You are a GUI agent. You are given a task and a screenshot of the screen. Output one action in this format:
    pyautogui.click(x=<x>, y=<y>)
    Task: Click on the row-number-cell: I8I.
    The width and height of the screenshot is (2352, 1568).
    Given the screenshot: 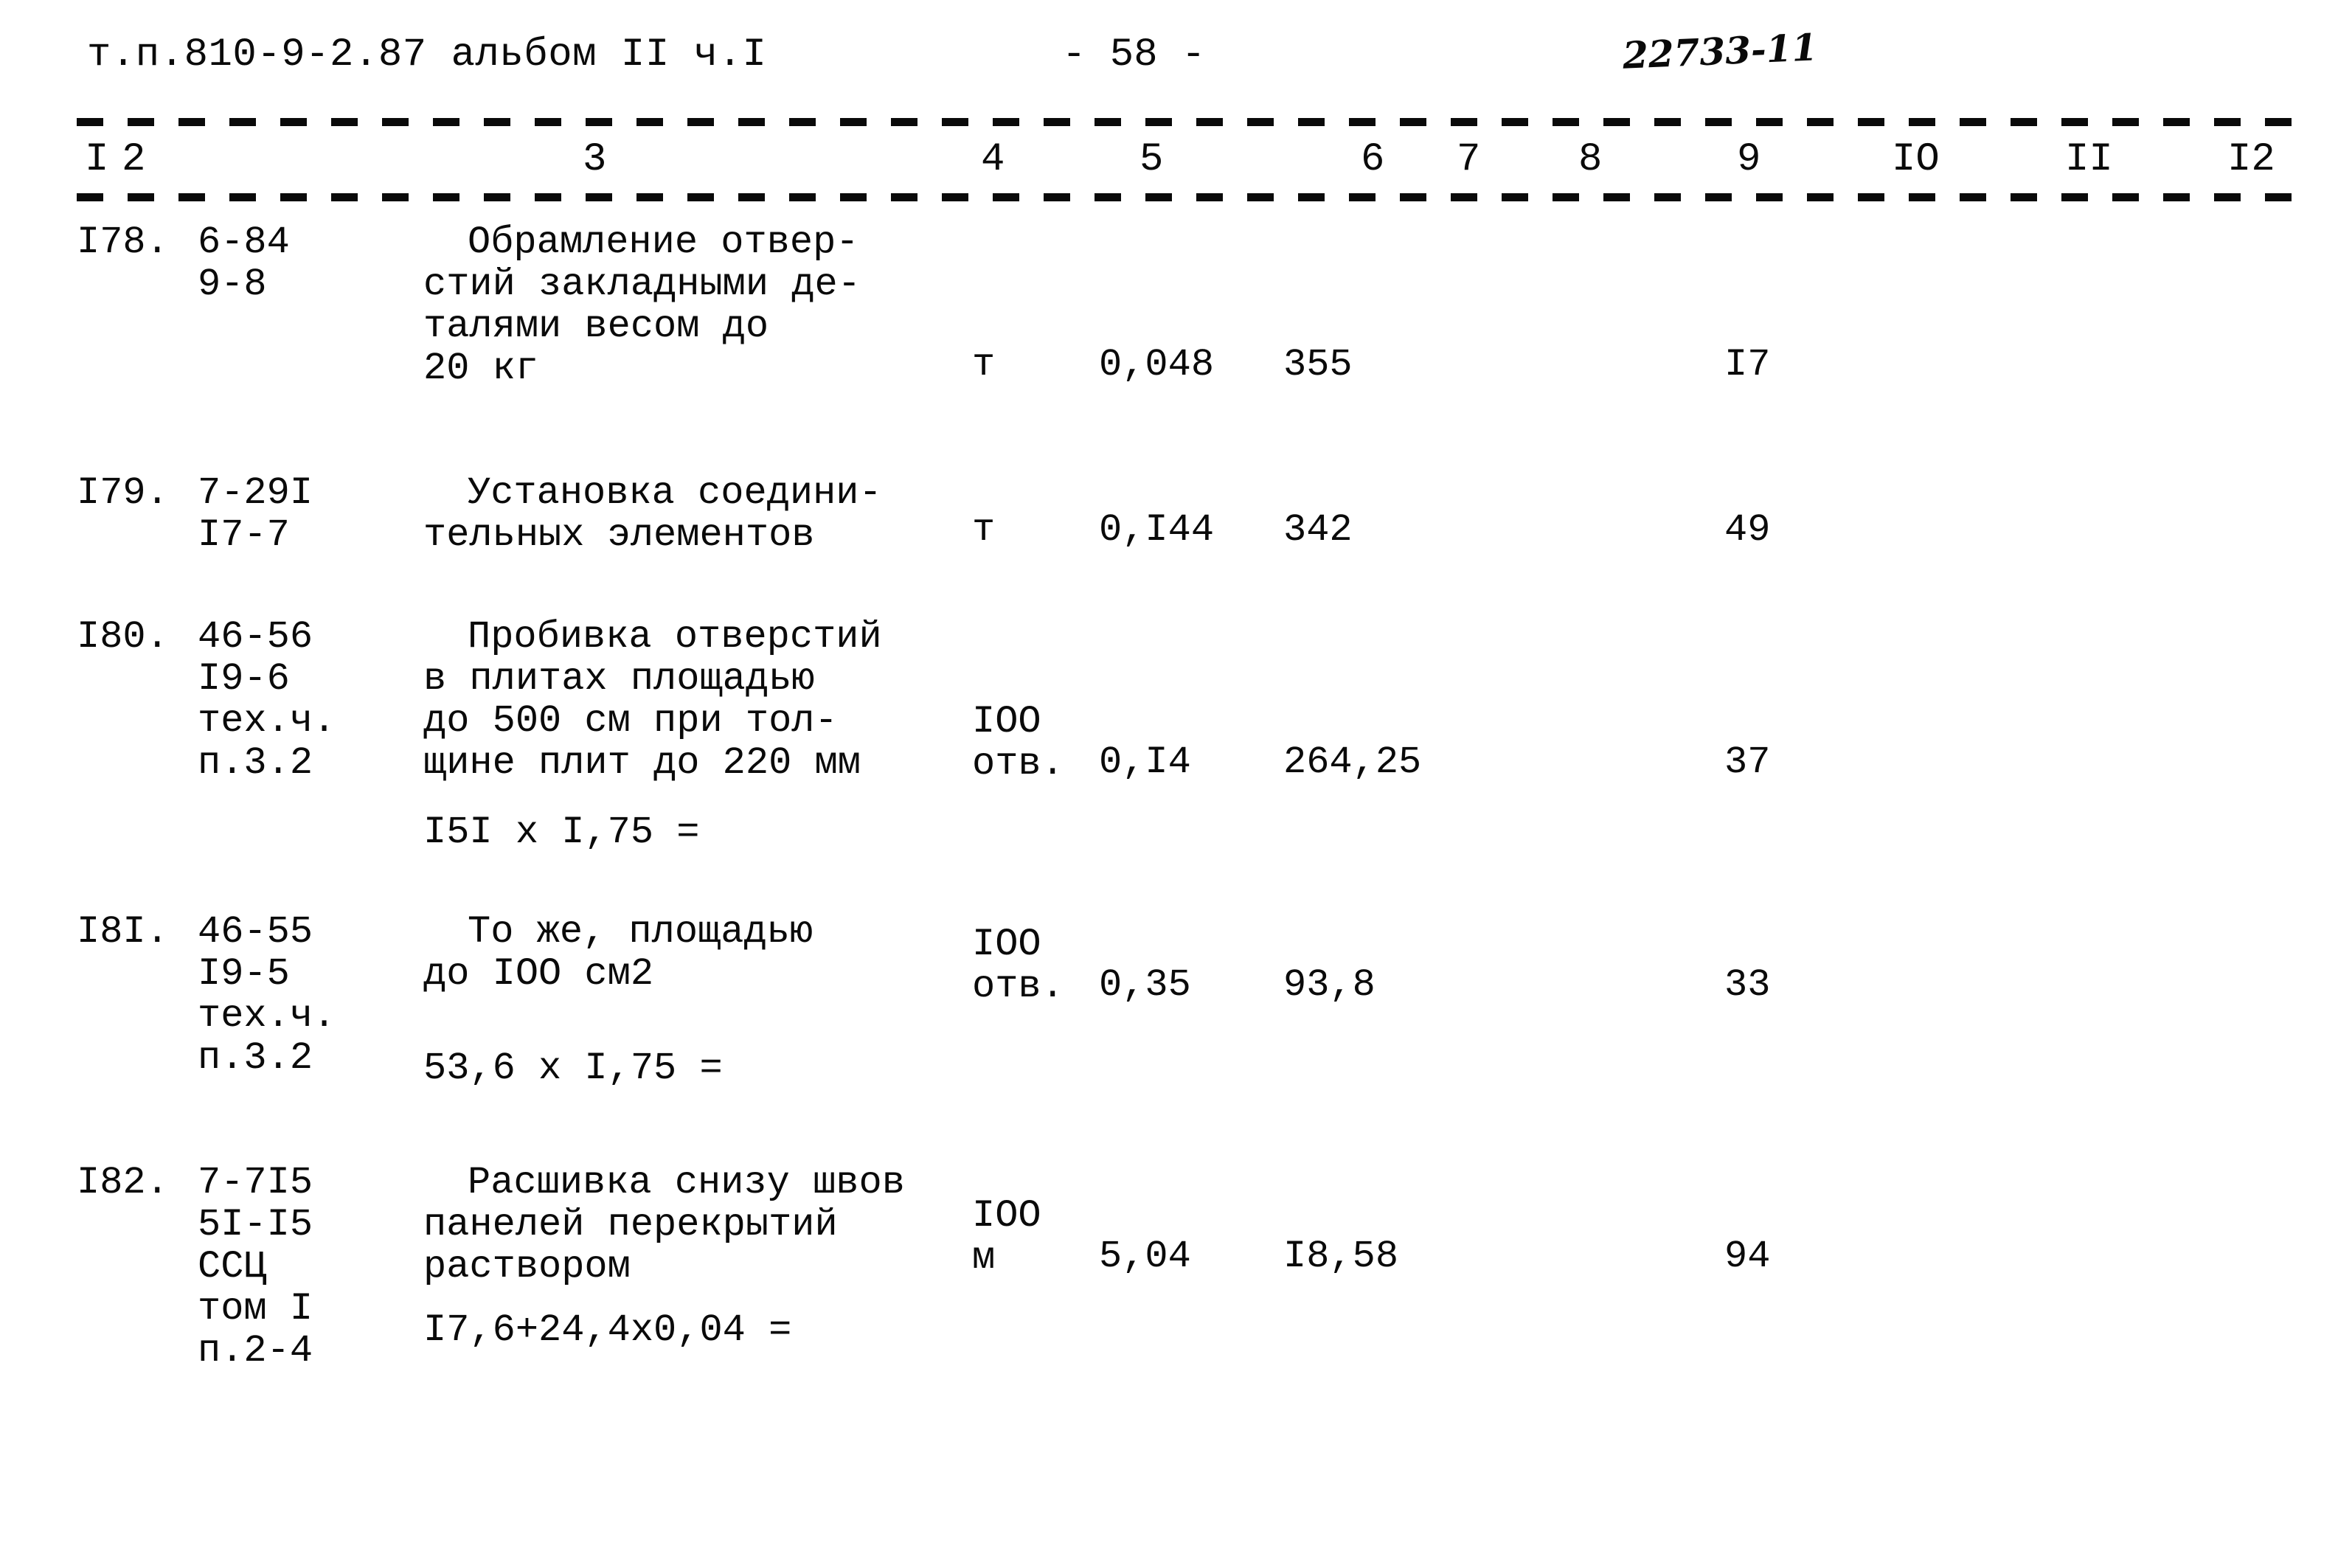 What is the action you would take?
    pyautogui.click(x=123, y=932)
    